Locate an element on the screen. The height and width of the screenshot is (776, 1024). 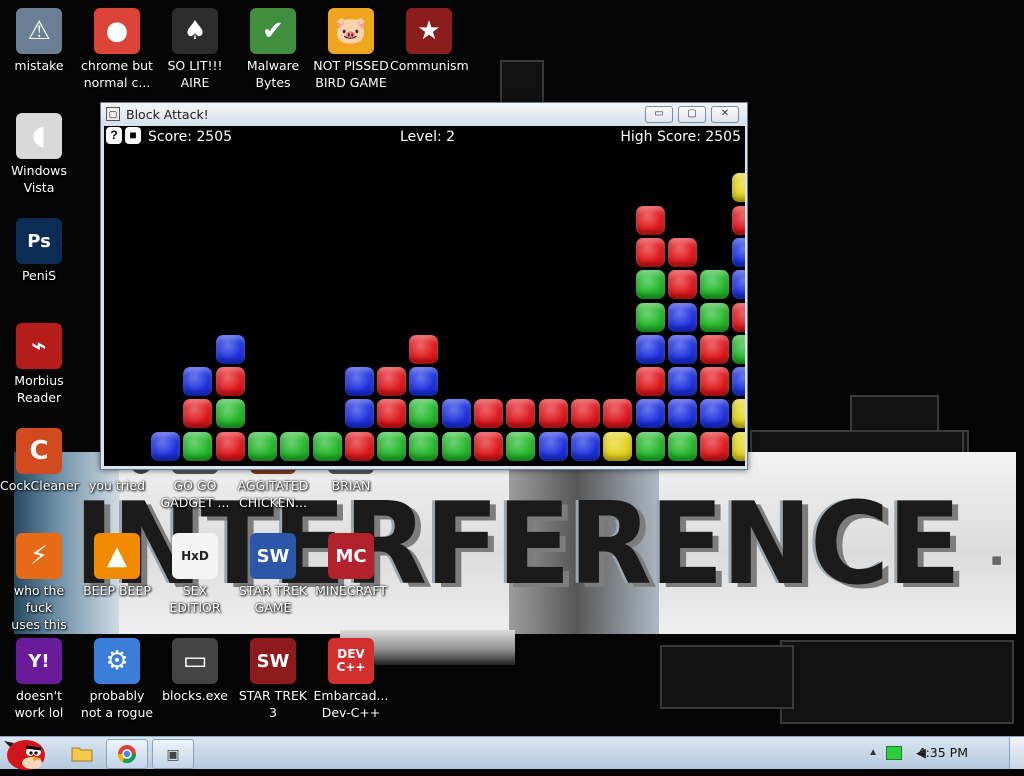
desktop-icon: SW STAR TREK GAME is located at coordinates (273, 574).